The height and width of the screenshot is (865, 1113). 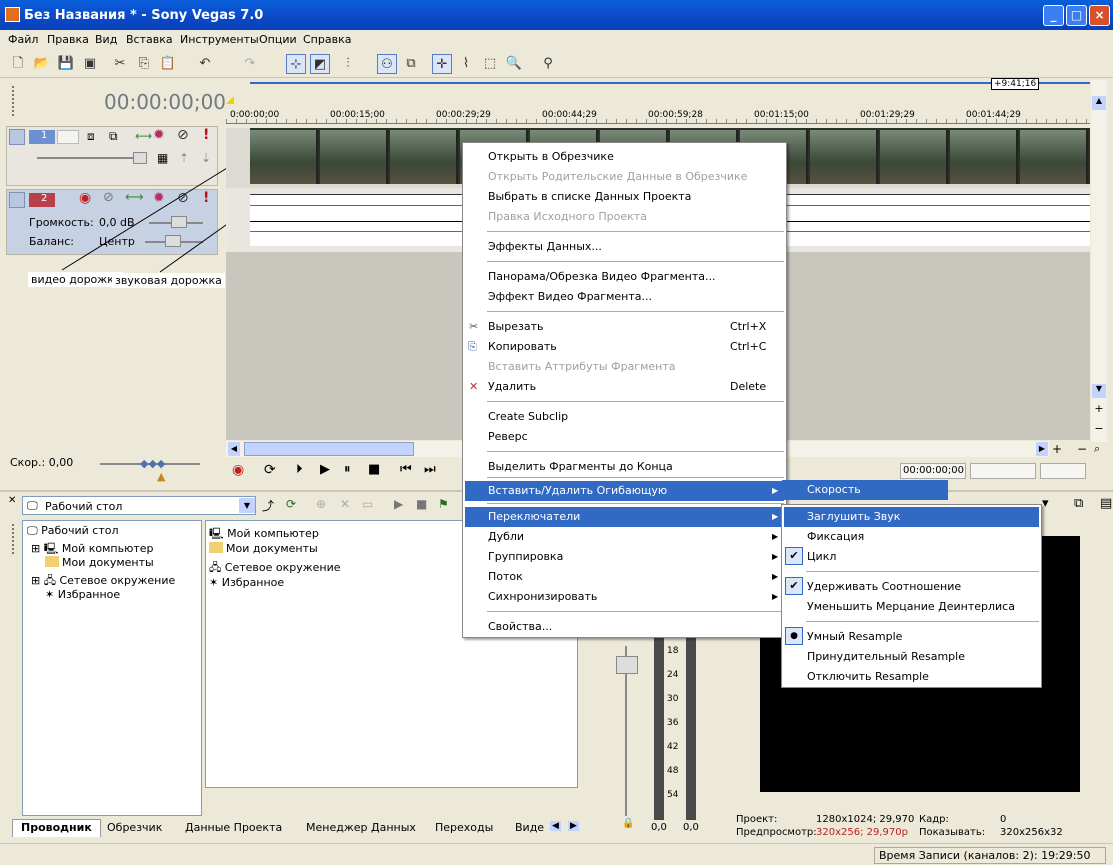 What do you see at coordinates (367, 504) in the screenshot?
I see `views-icon: ▭` at bounding box center [367, 504].